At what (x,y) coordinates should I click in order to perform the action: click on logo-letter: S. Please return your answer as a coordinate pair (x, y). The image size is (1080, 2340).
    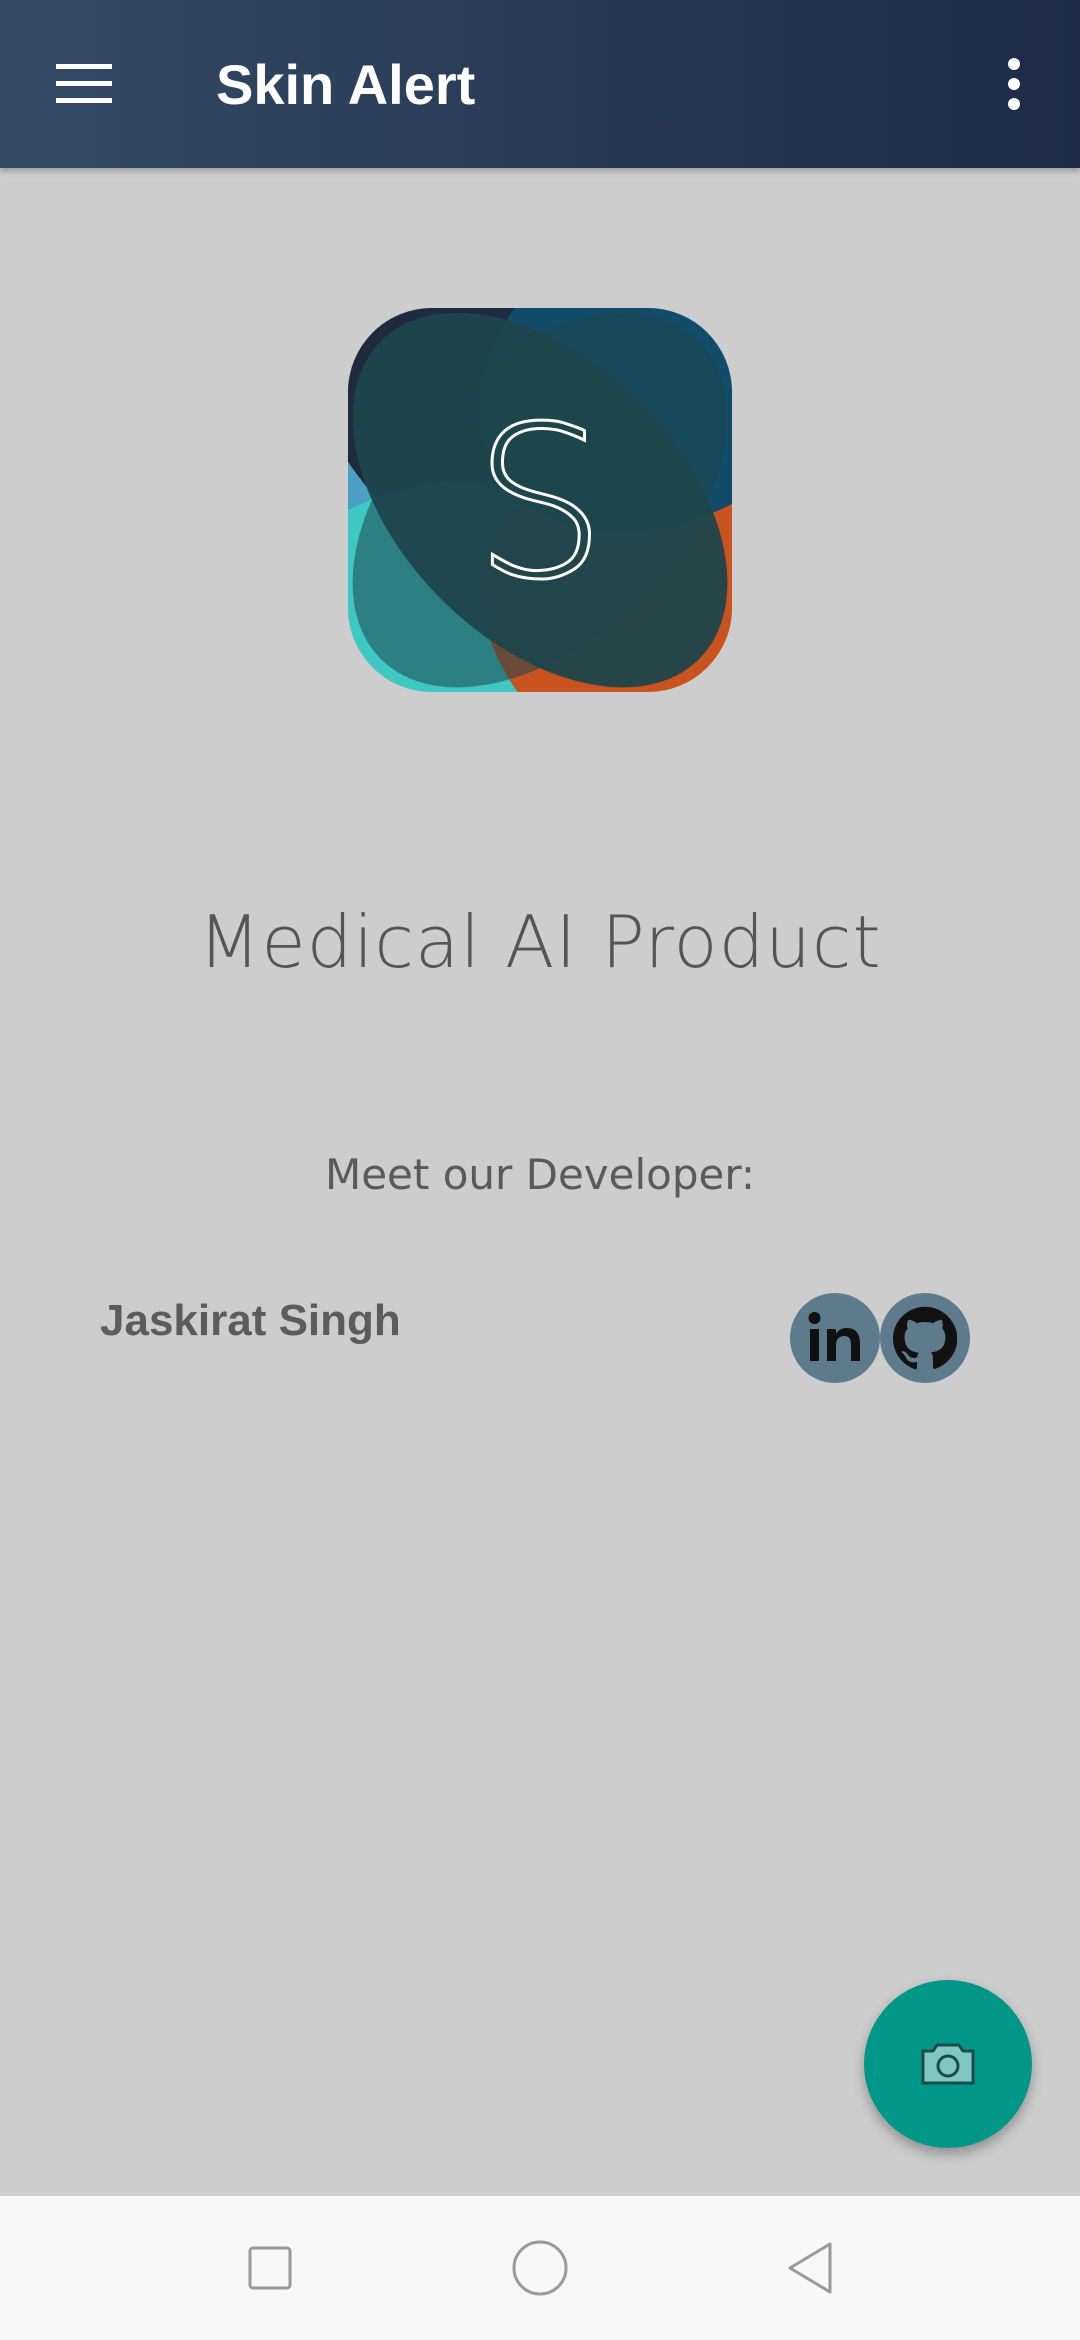
    Looking at the image, I should click on (539, 503).